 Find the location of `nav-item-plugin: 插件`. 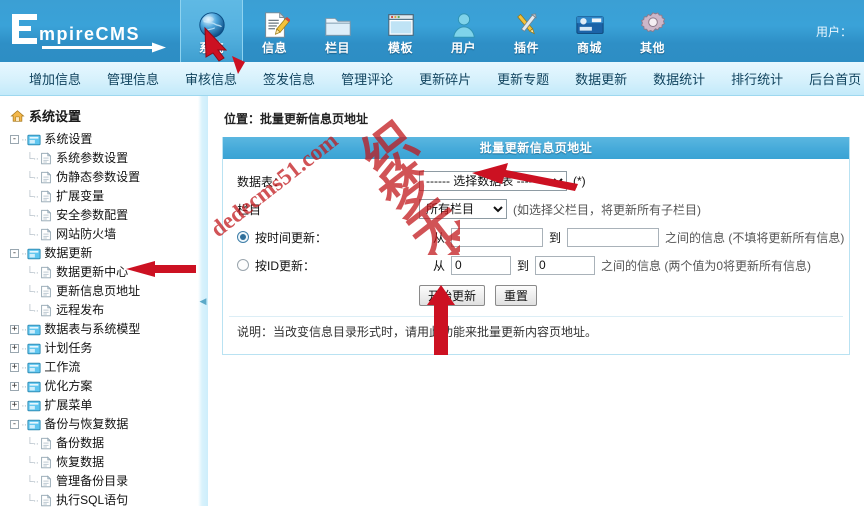

nav-item-plugin: 插件 is located at coordinates (526, 31).